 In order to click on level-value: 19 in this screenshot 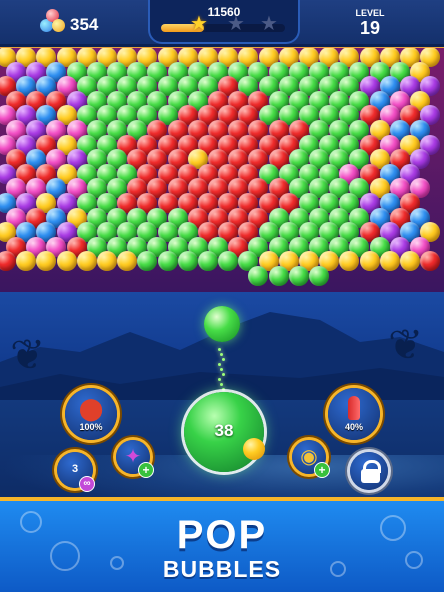, I will do `click(370, 28)`.